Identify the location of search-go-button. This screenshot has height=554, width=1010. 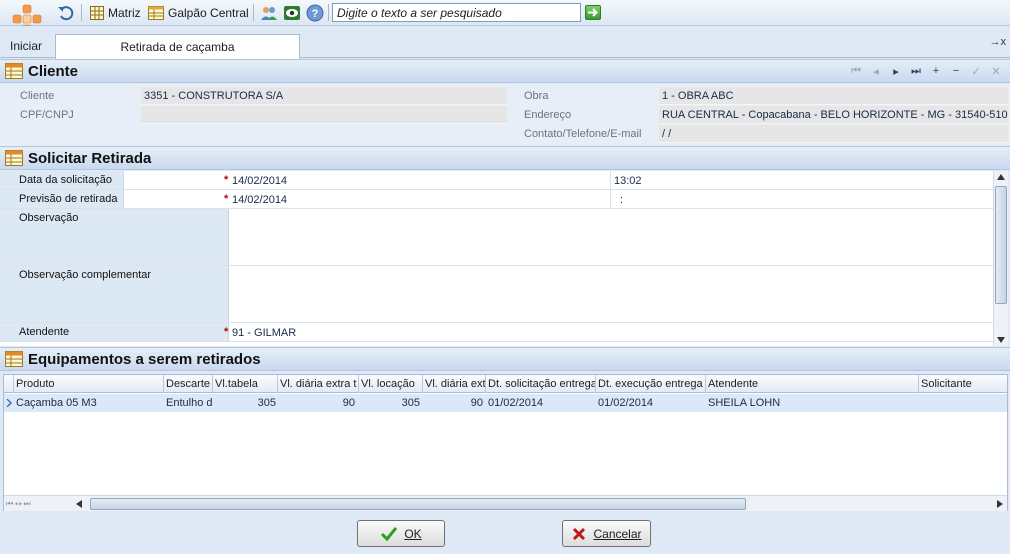
(593, 12).